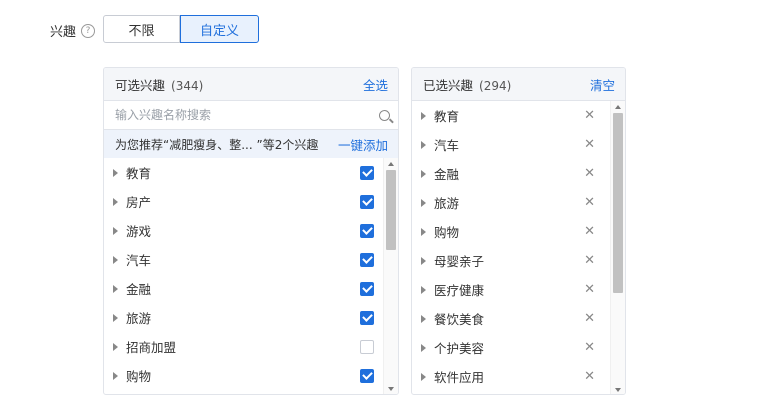 The height and width of the screenshot is (415, 775). I want to click on selected-list-item: 汽车 ✕, so click(518, 144).